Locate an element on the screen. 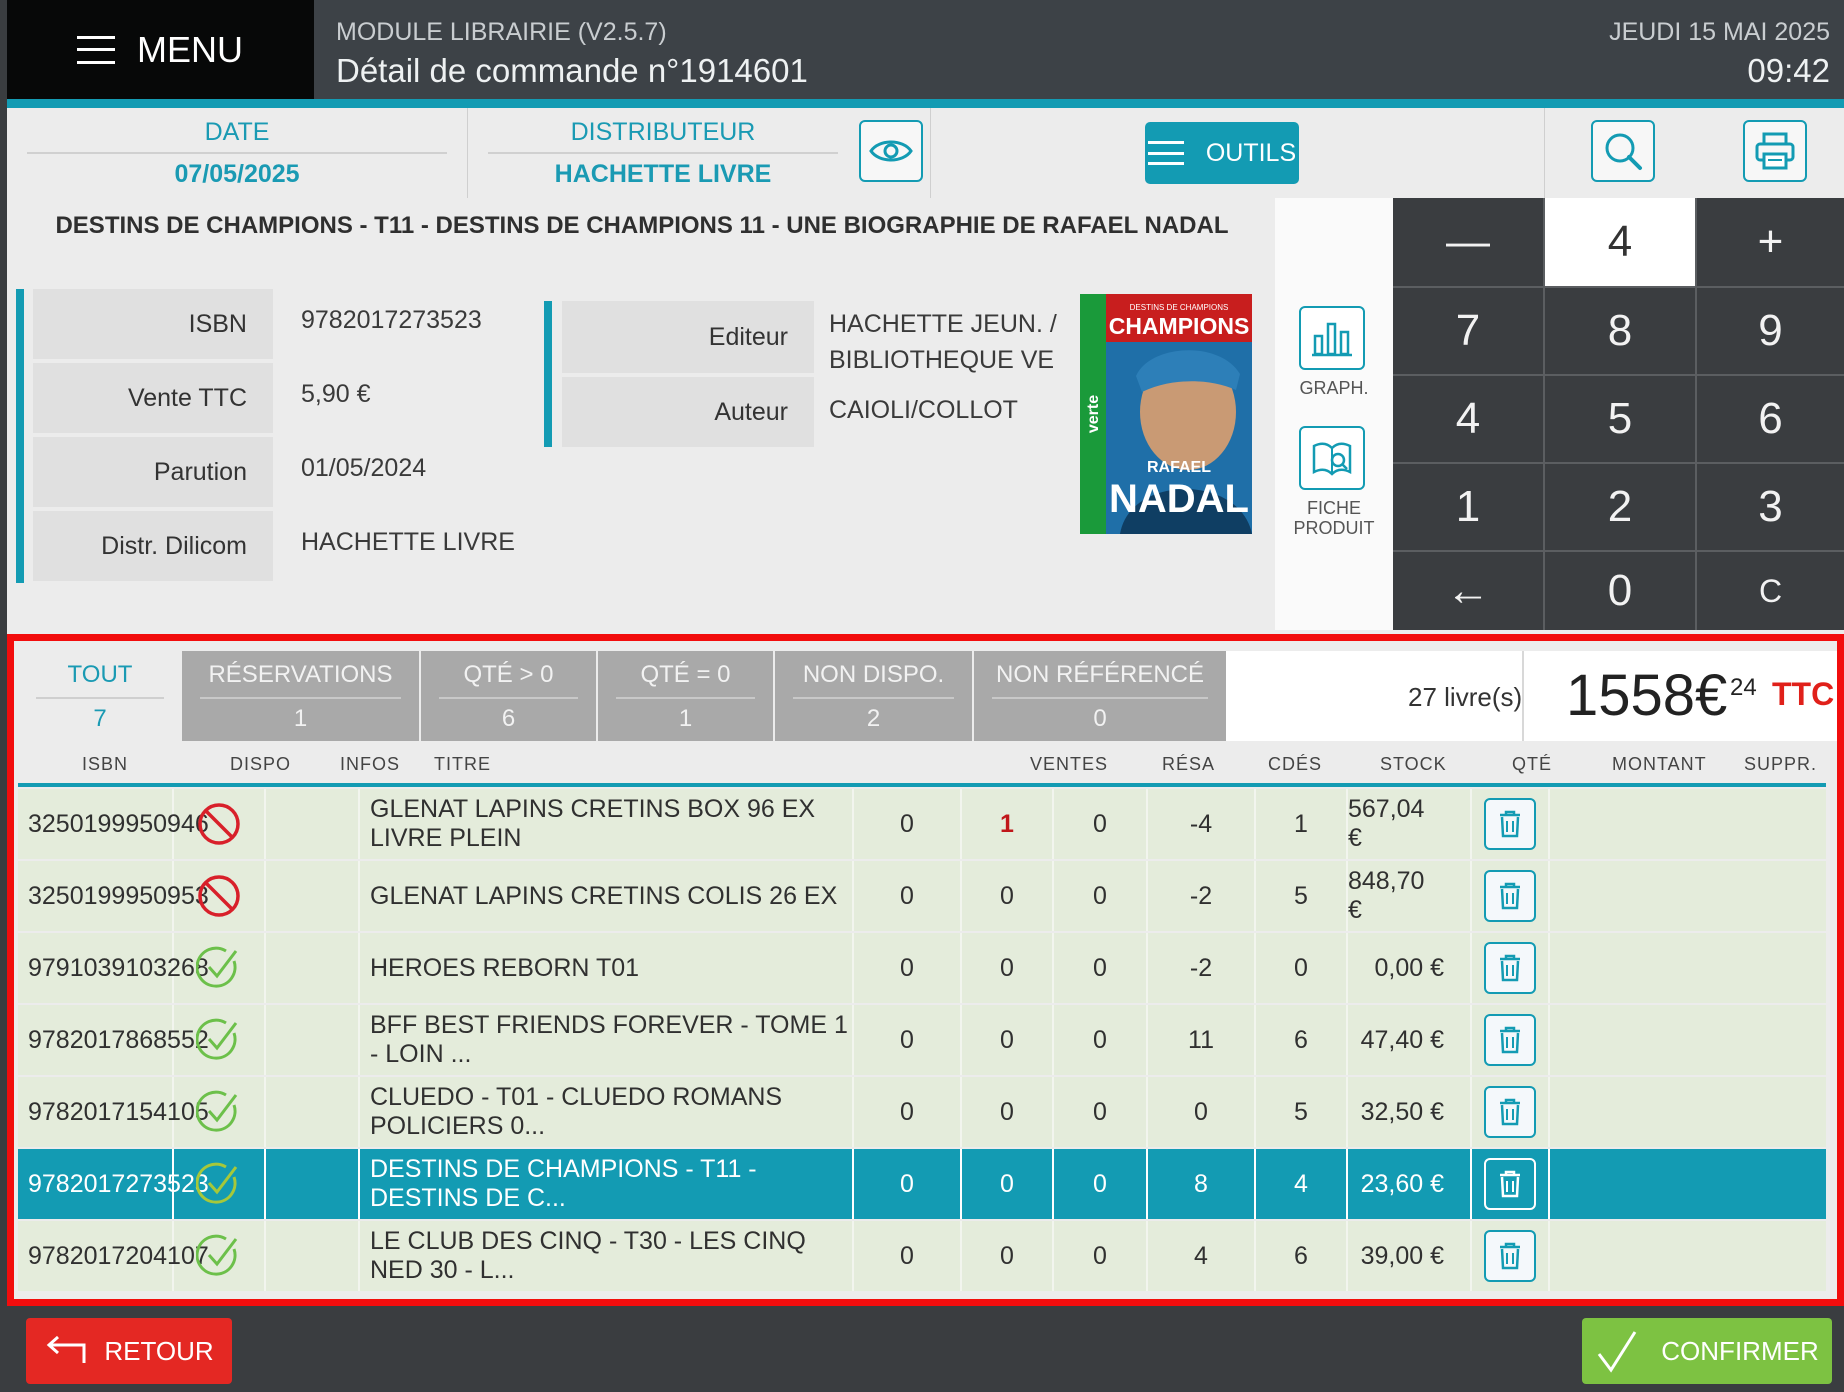  key-4: 4 is located at coordinates (1468, 419).